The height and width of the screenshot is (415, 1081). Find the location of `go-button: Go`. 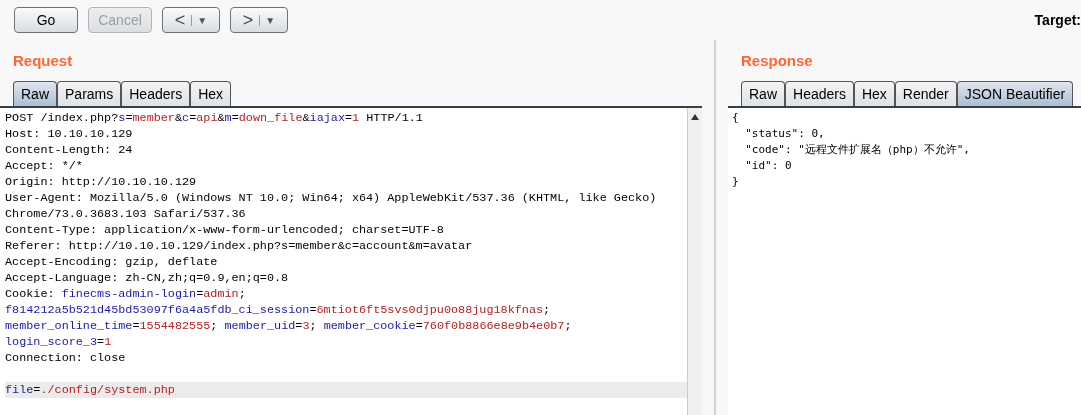

go-button: Go is located at coordinates (46, 20).